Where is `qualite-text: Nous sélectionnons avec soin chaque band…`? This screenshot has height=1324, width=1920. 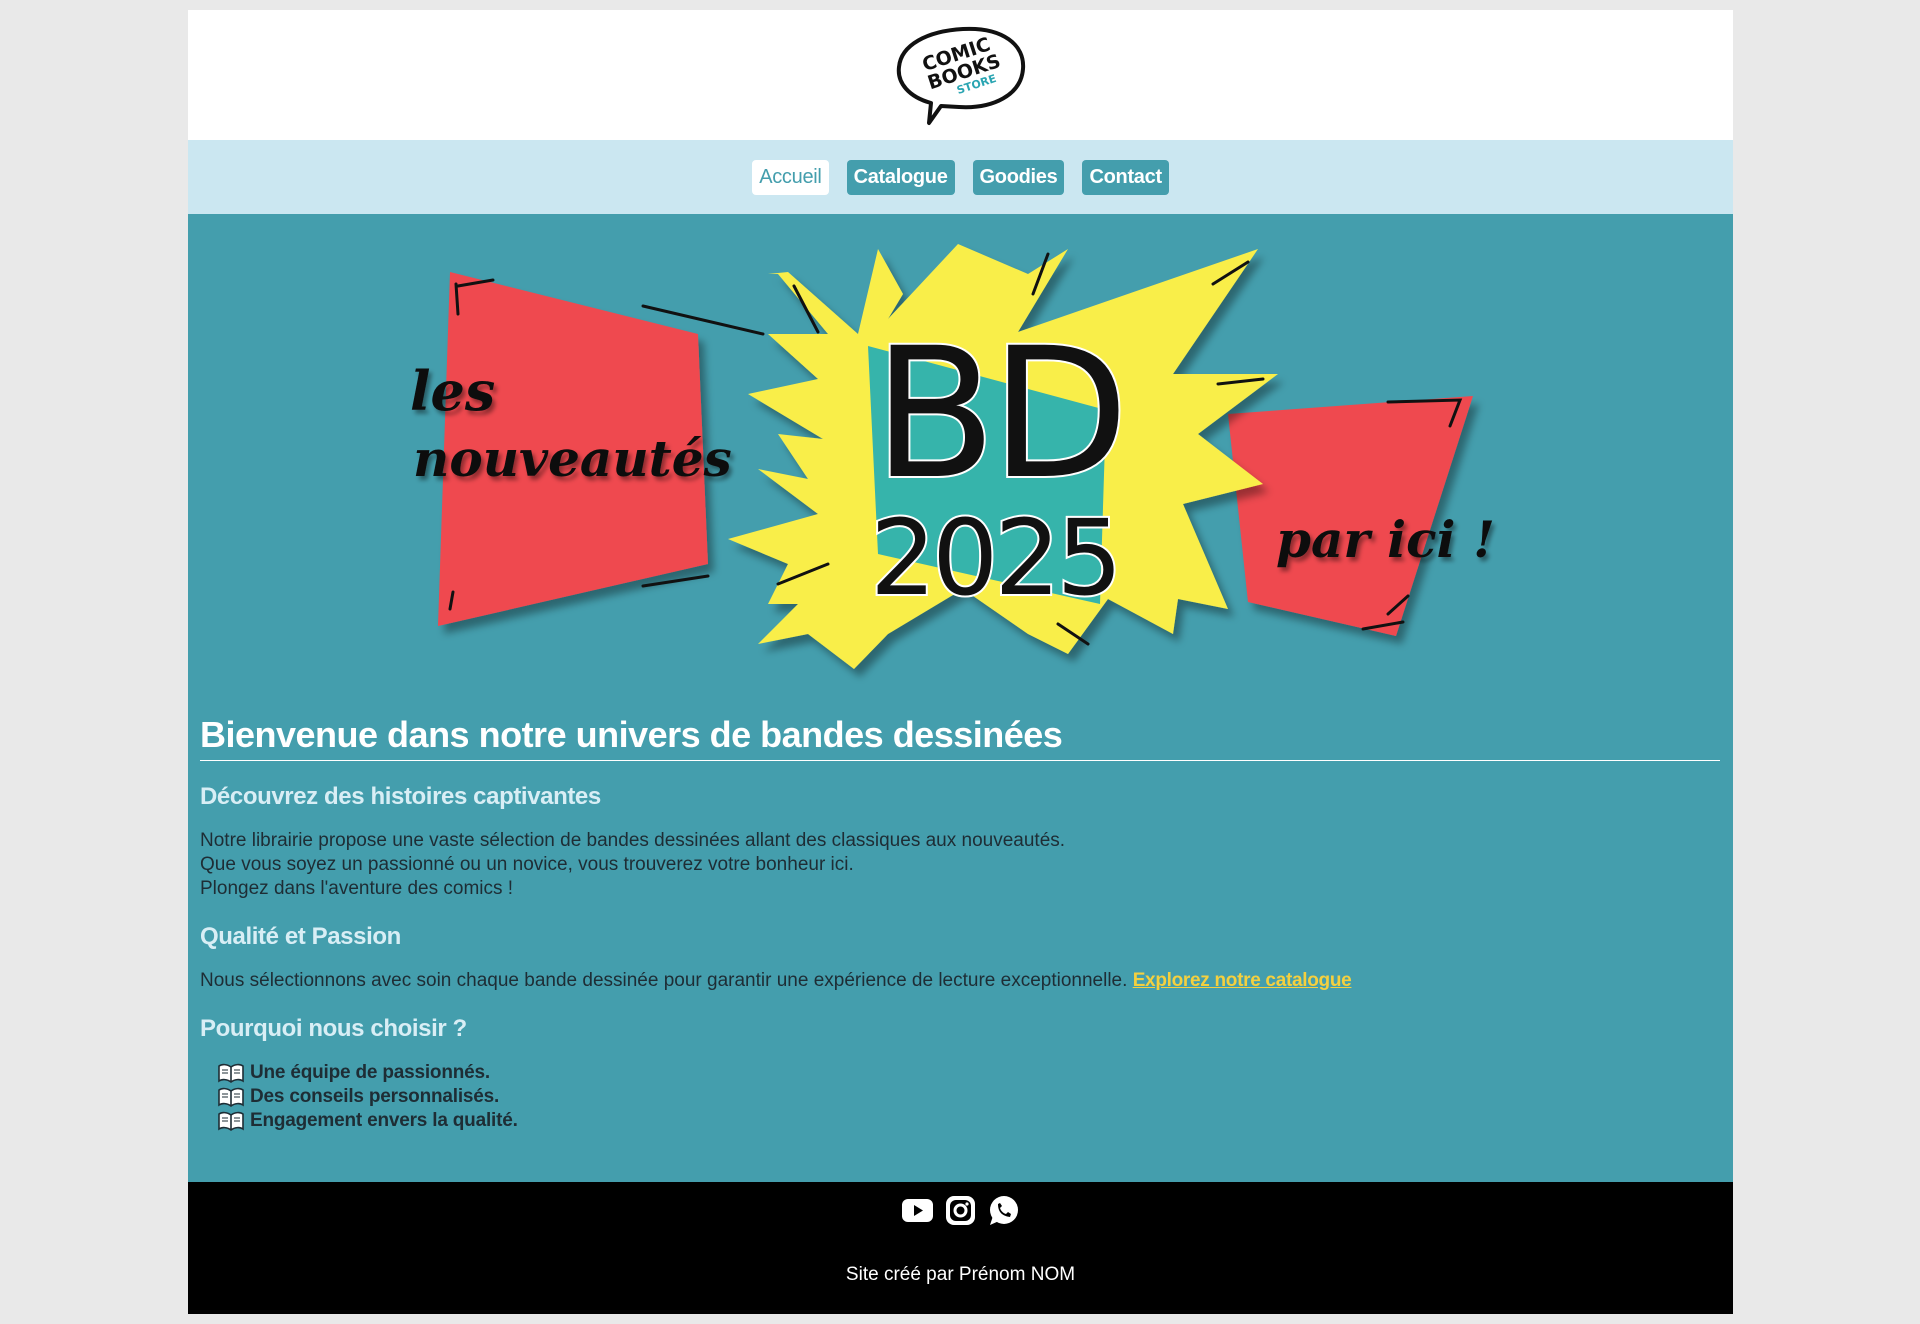
qualite-text: Nous sélectionnons avec soin chaque band… is located at coordinates (664, 980).